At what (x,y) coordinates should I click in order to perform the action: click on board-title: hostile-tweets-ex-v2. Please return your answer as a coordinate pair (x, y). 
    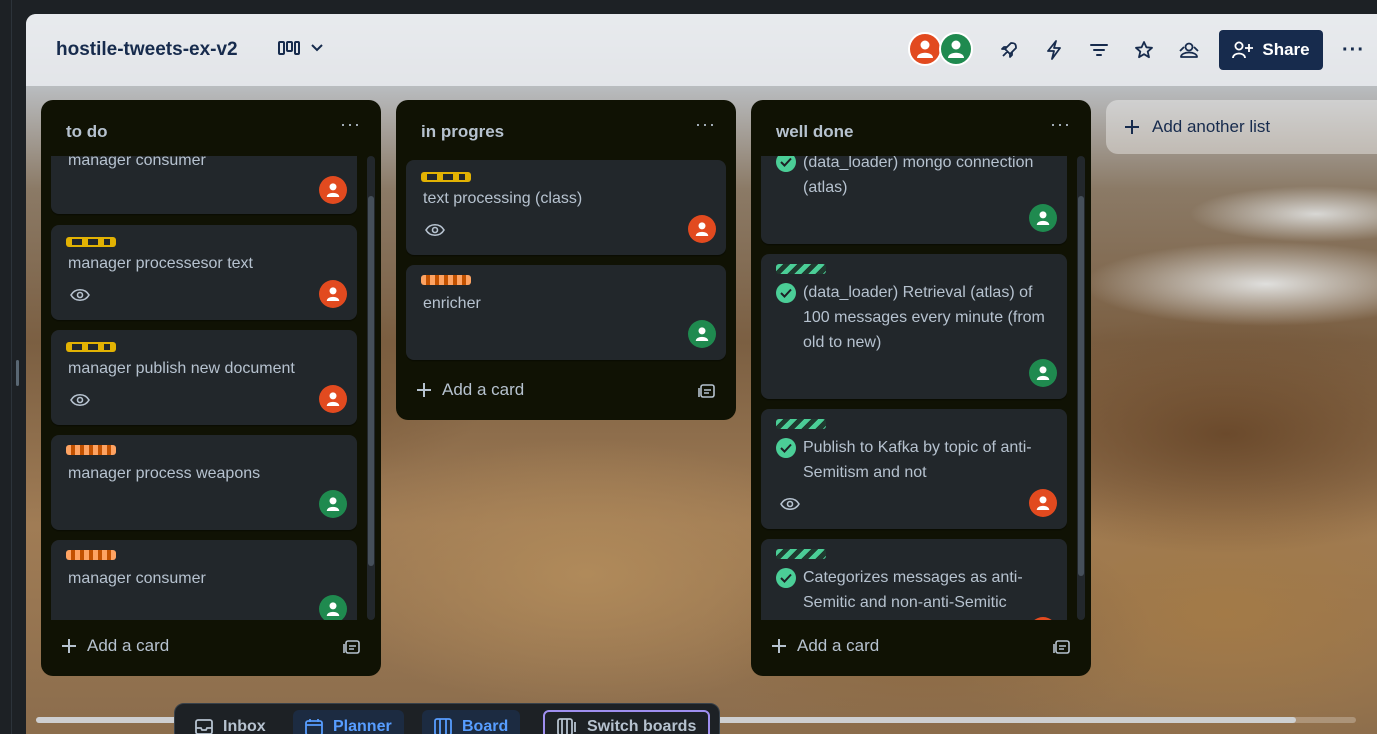
    Looking at the image, I should click on (147, 50).